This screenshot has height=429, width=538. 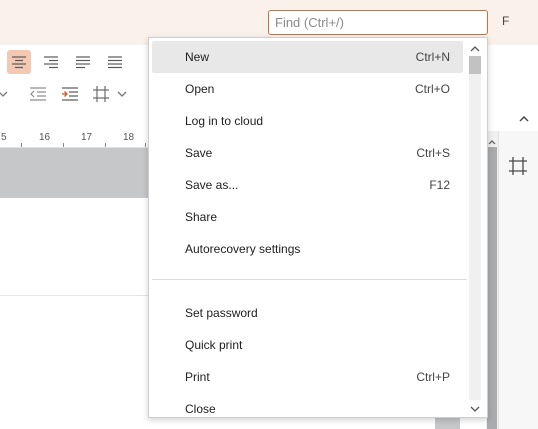 I want to click on menu-item-shortcut: Ctrl+O, so click(x=432, y=89).